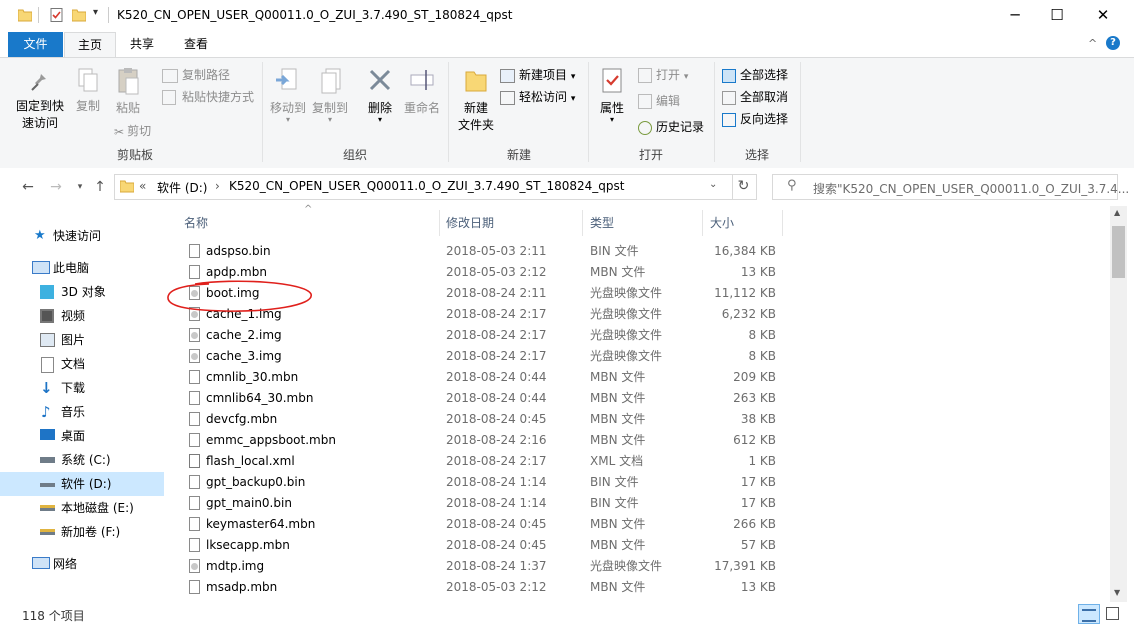 This screenshot has height=633, width=1134. Describe the element at coordinates (88, 90) in the screenshot. I see `copy-button: 复制` at that location.